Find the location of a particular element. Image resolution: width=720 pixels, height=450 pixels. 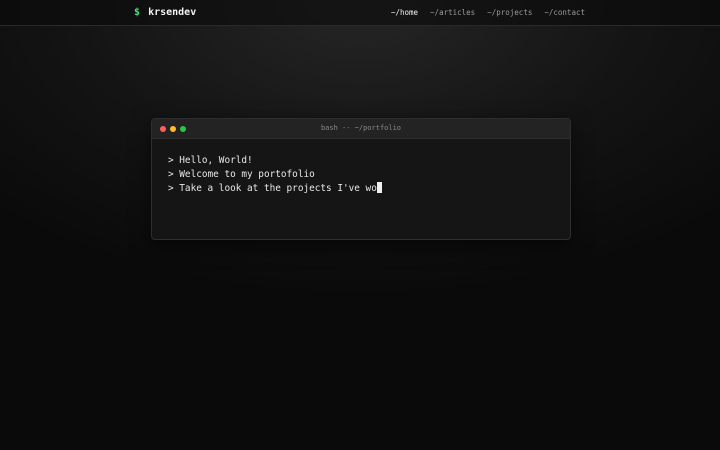

text-cursor is located at coordinates (379, 187).